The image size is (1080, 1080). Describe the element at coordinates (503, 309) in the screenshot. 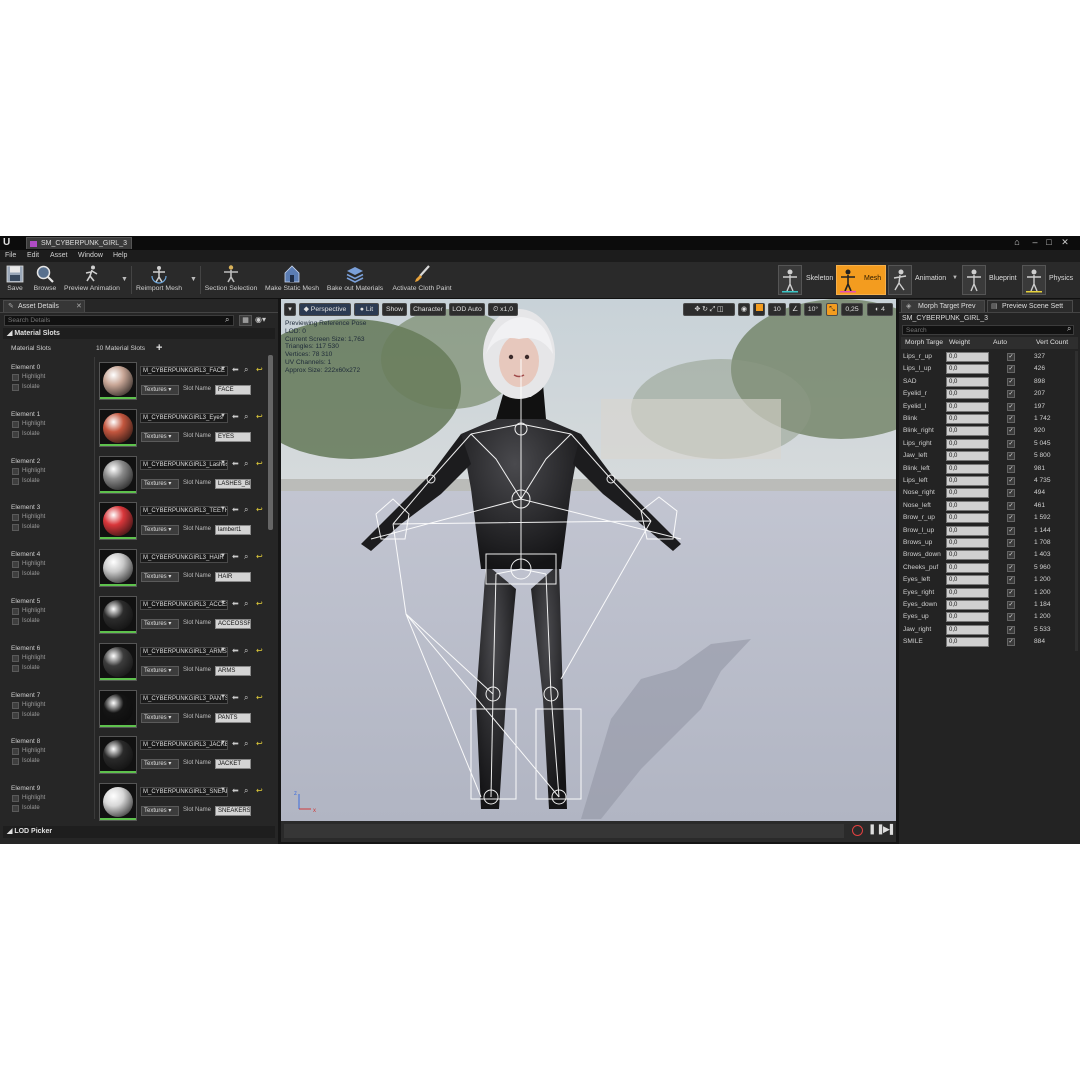

I see `playback-speed-button: ⏲ x1,0` at that location.